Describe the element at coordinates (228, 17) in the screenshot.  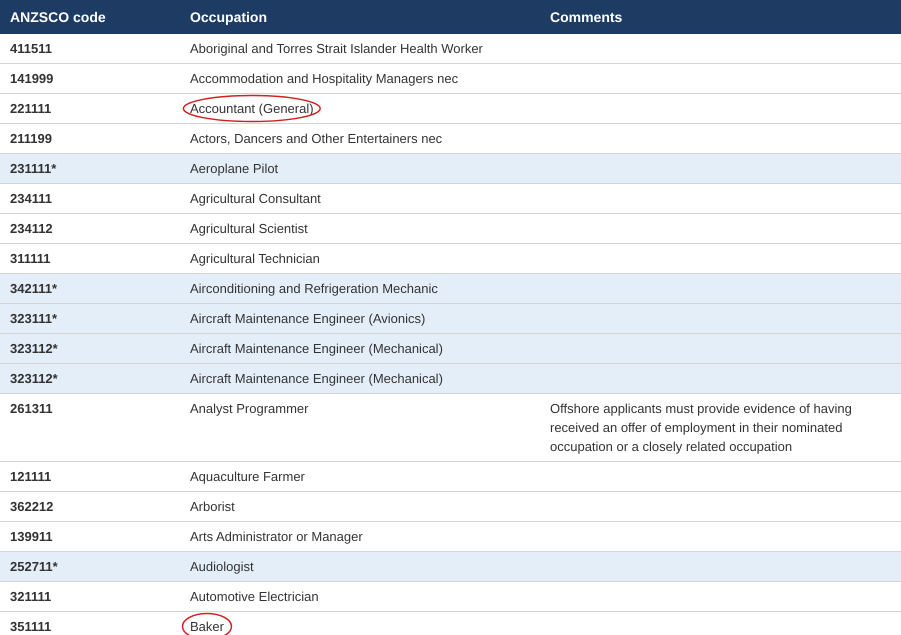
I see `column-header: Occupation` at that location.